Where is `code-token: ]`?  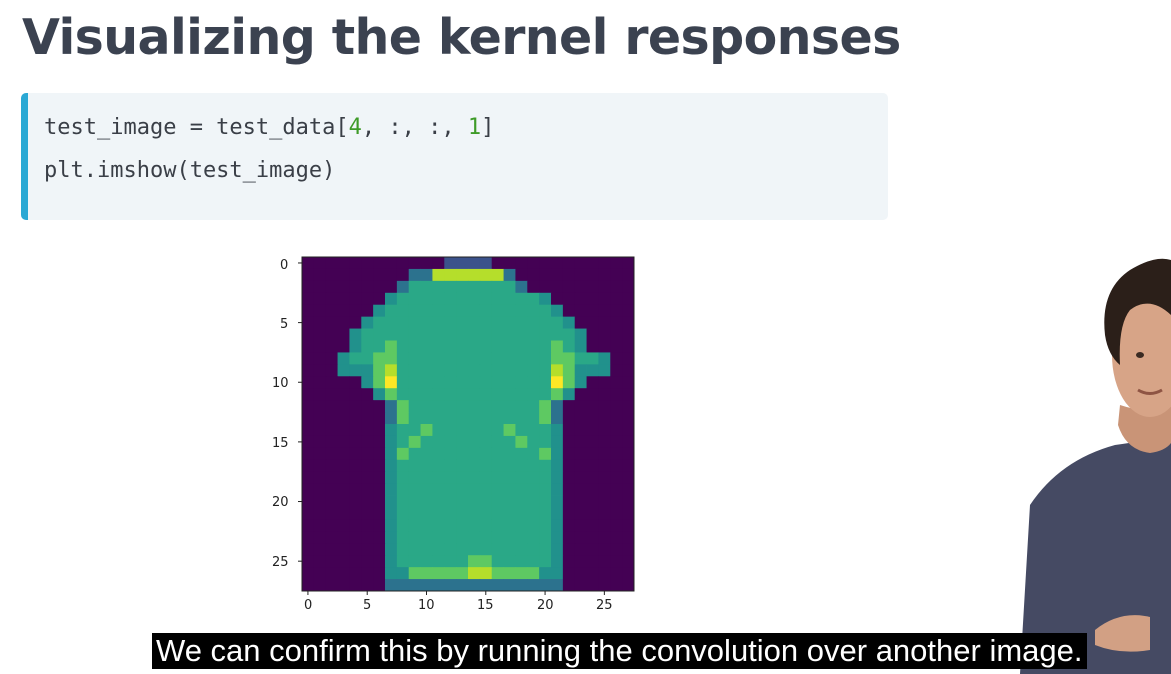
code-token: ] is located at coordinates (488, 127).